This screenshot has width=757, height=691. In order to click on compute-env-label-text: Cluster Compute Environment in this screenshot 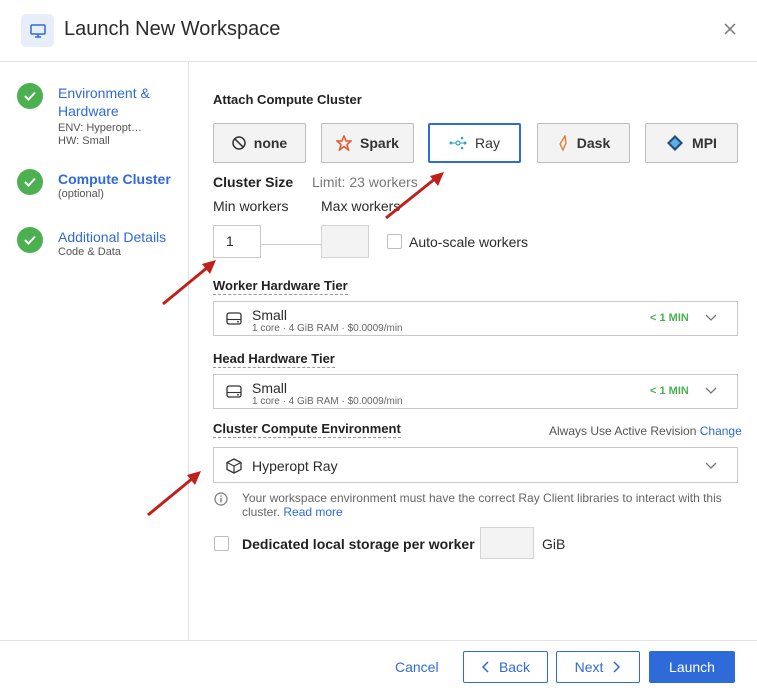, I will do `click(307, 429)`.